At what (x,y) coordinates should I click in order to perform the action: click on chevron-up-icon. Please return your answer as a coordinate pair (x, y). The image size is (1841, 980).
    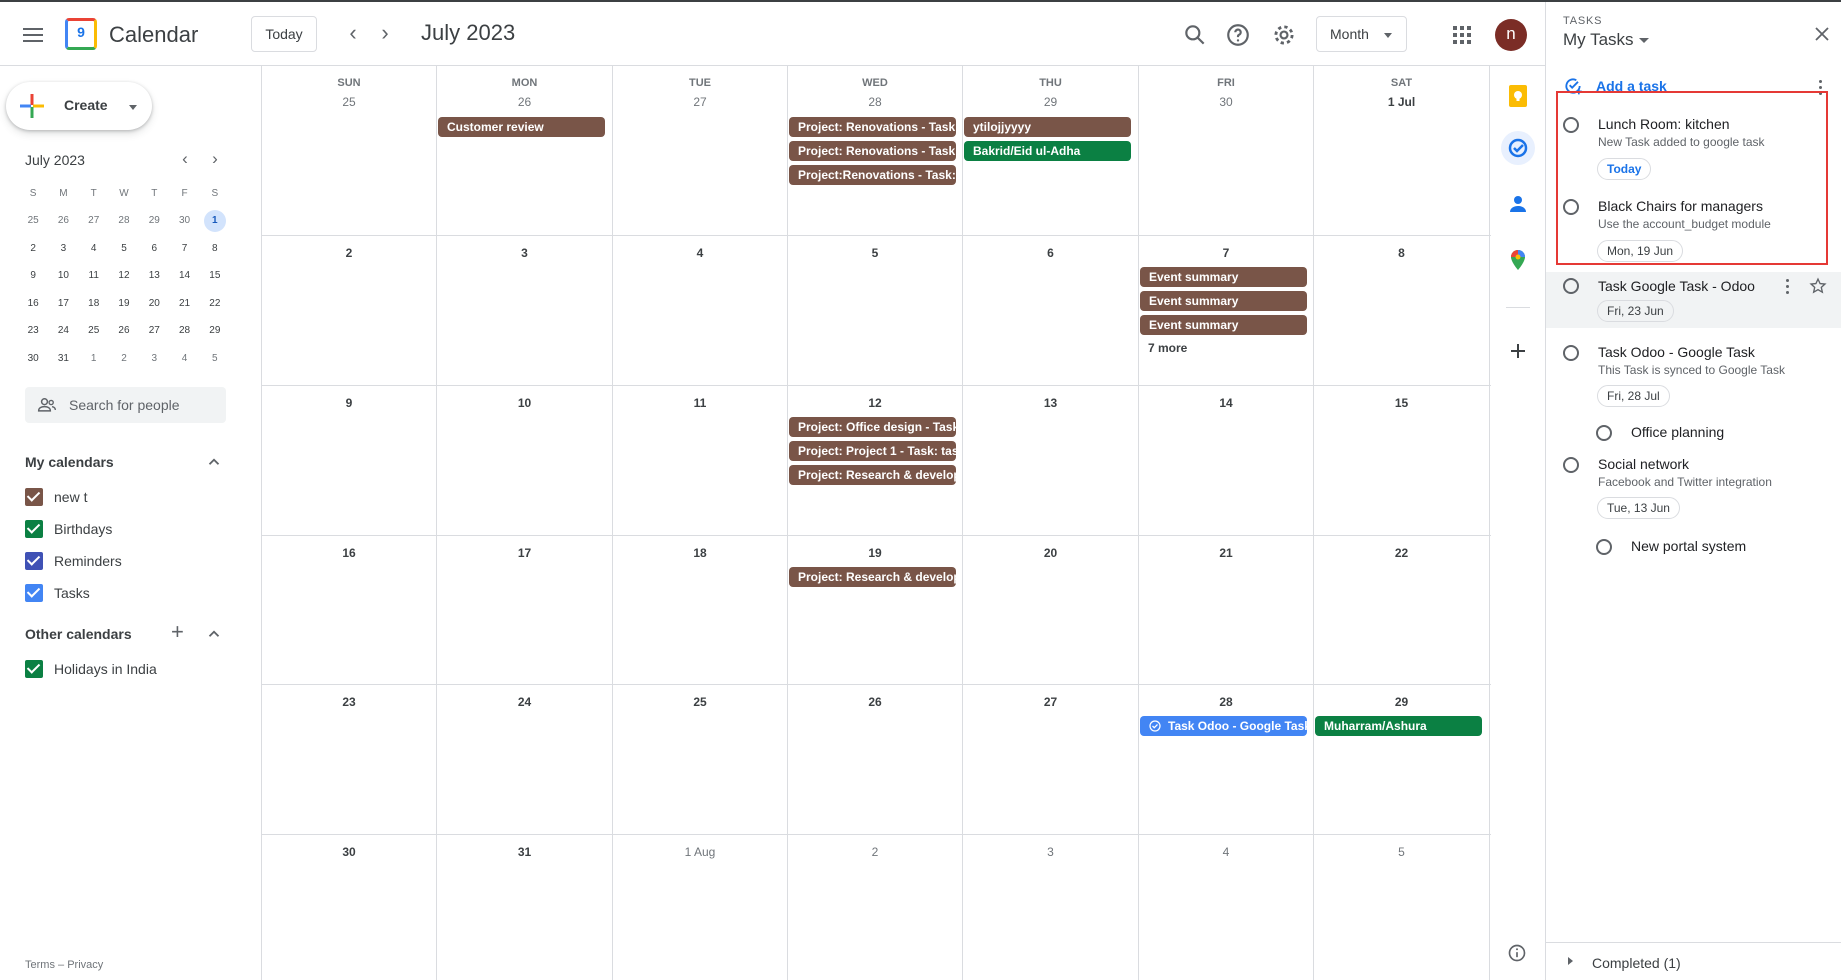
    Looking at the image, I should click on (214, 462).